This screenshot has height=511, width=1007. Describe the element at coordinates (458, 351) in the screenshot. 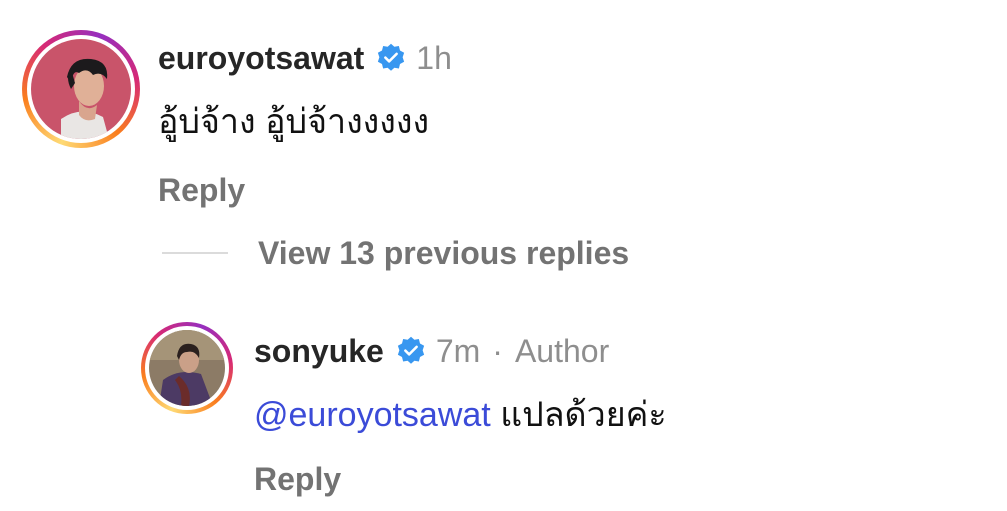

I see `timestamp: 7m` at that location.